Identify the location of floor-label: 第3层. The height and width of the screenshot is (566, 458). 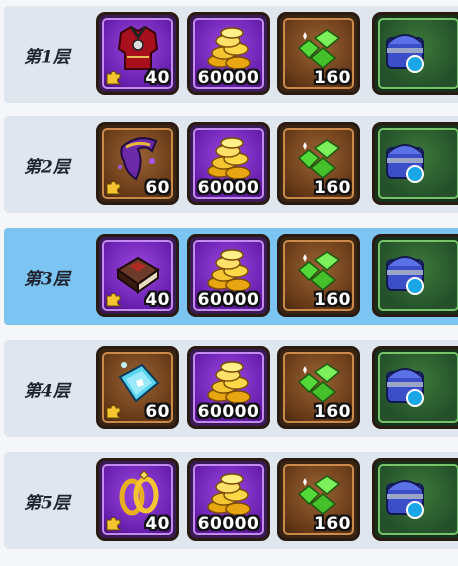
(47, 279).